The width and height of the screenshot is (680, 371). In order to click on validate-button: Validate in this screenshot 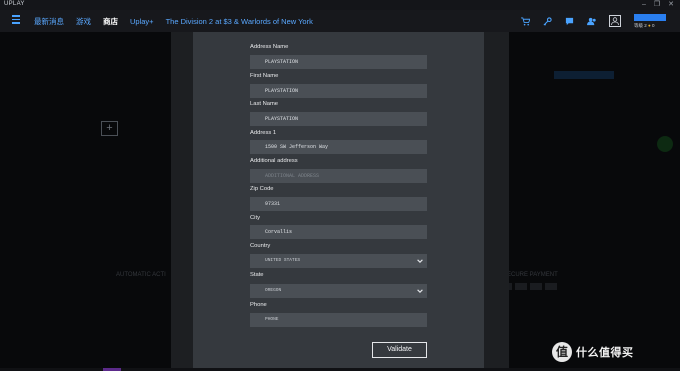, I will do `click(399, 350)`.